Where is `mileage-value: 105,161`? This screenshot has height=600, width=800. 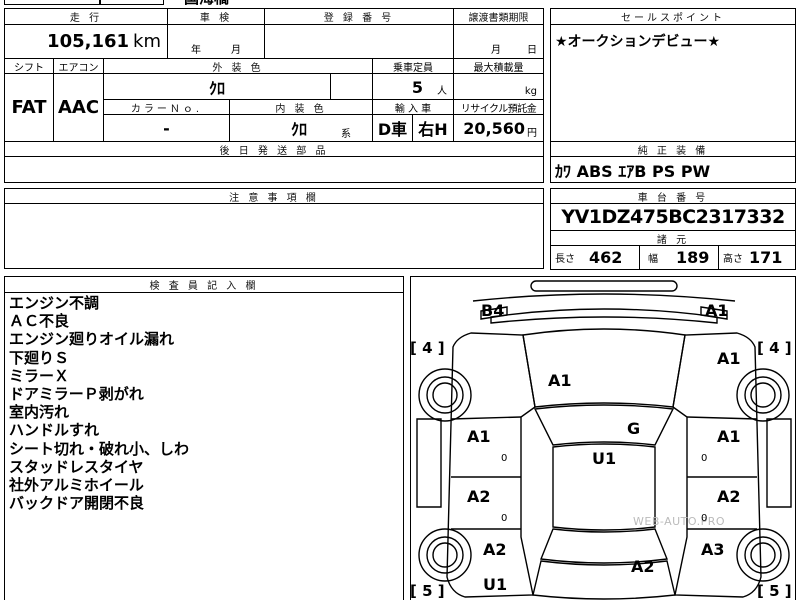
mileage-value: 105,161 is located at coordinates (88, 41).